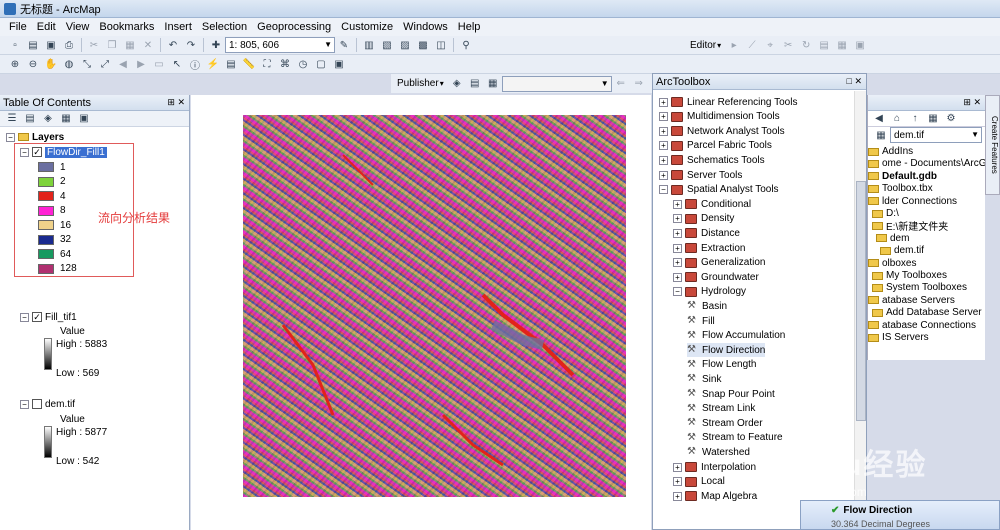 The width and height of the screenshot is (1000, 530). What do you see at coordinates (285, 64) in the screenshot?
I see `go-to-xy-icon: ⌘` at bounding box center [285, 64].